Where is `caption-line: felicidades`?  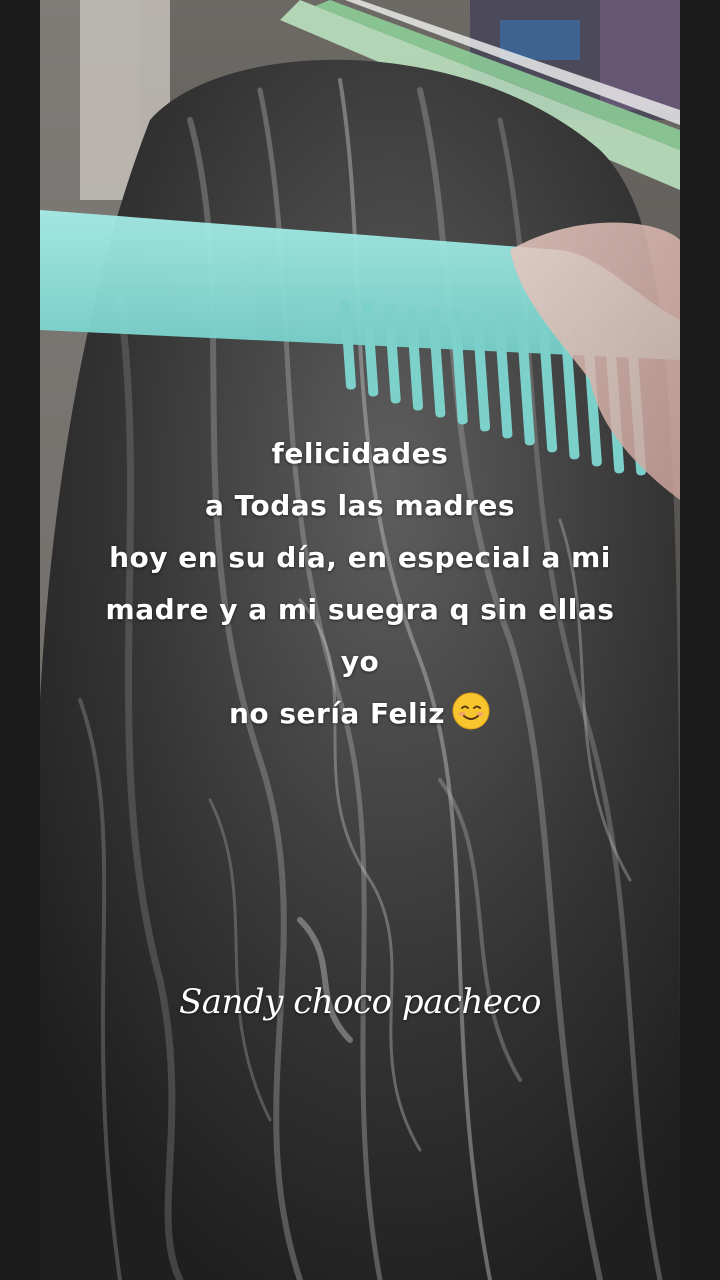
caption-line: felicidades is located at coordinates (360, 453).